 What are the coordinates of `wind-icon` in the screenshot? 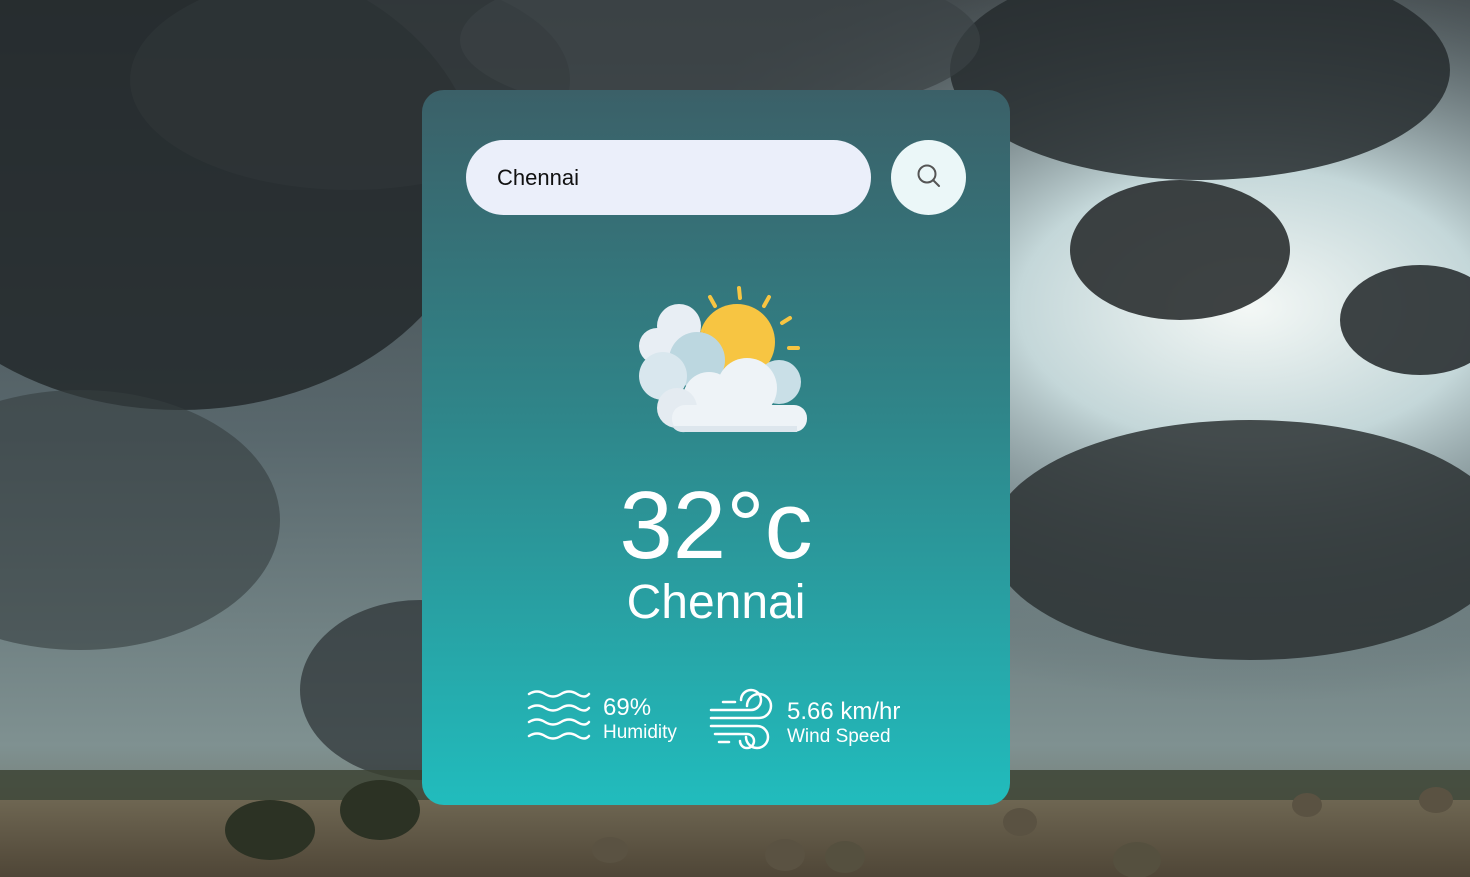 It's located at (742, 722).